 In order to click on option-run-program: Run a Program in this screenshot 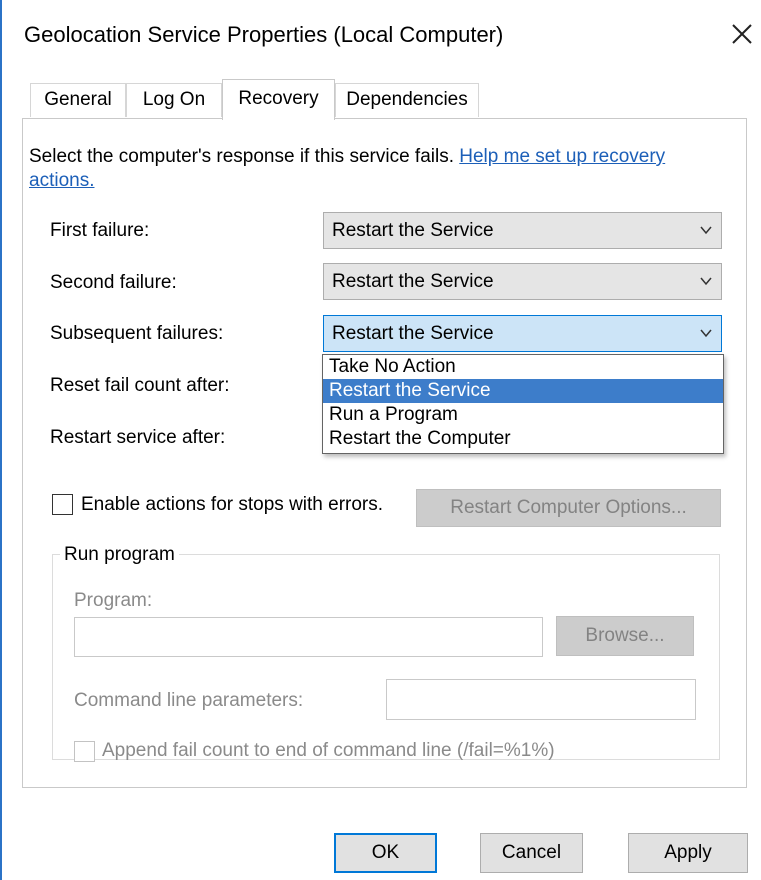, I will do `click(523, 415)`.